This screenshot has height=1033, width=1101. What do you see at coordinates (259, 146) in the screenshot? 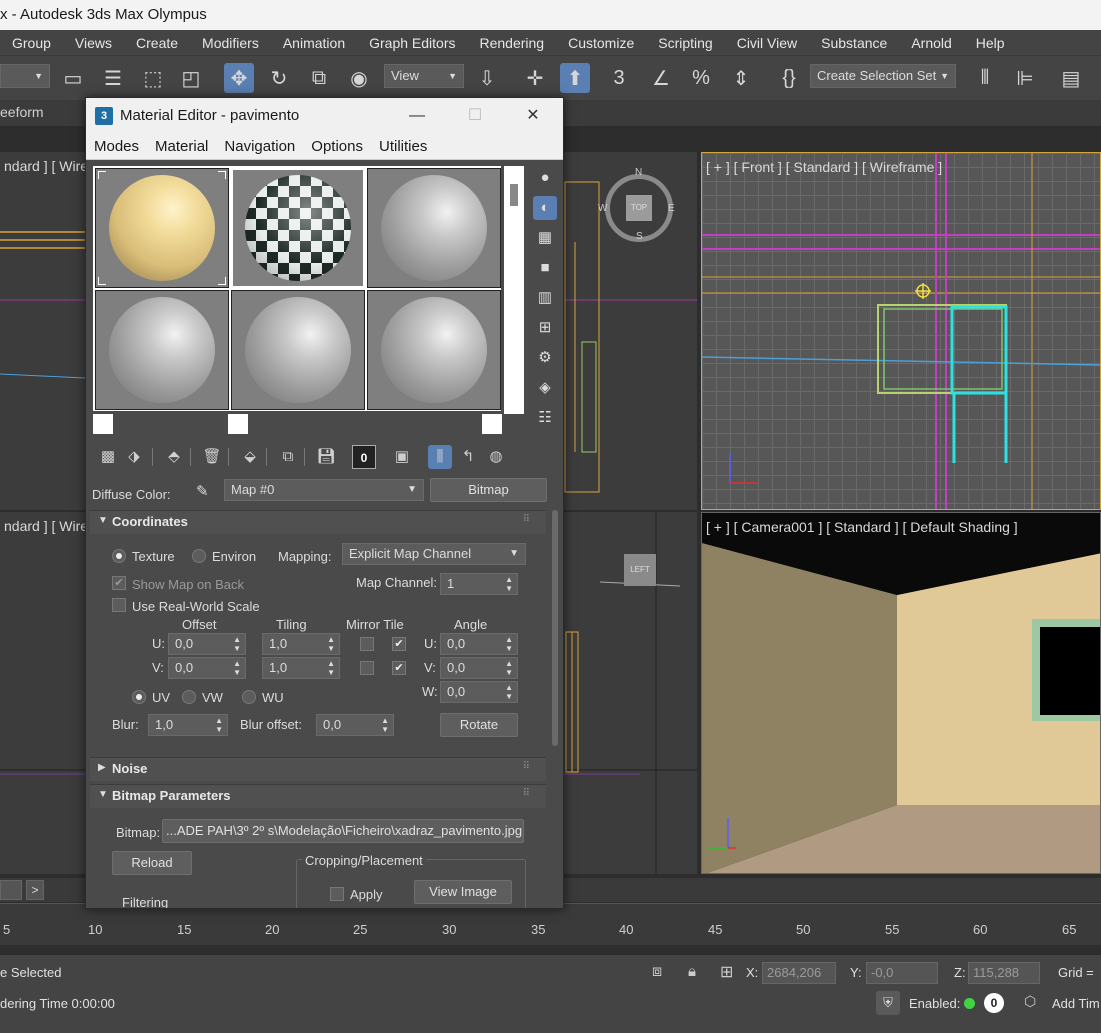
I see `menu-navigation: Navigation` at bounding box center [259, 146].